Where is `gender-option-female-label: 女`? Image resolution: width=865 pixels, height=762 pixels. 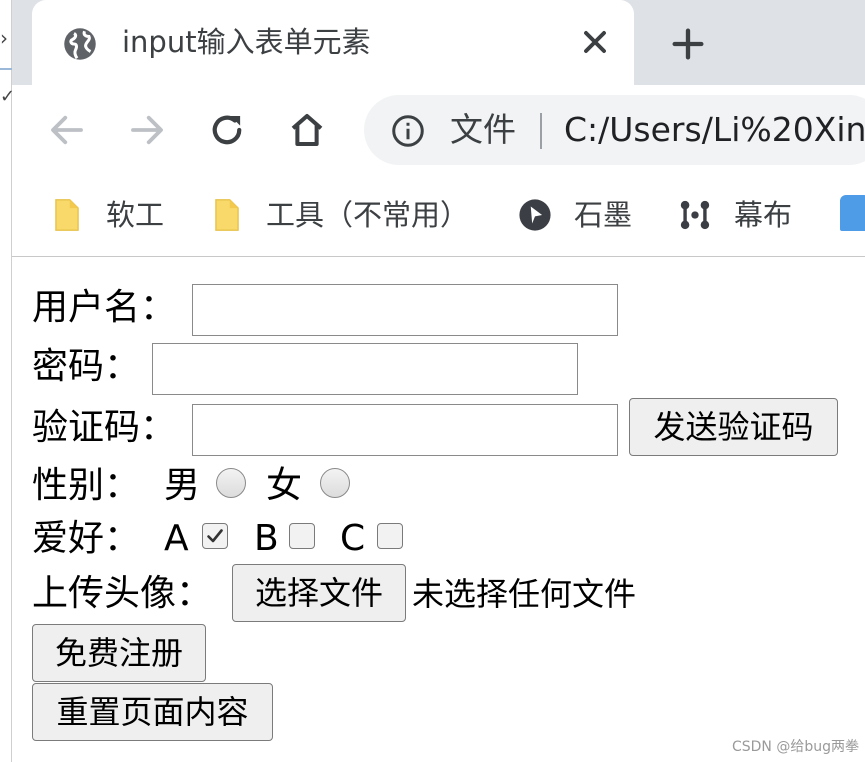
gender-option-female-label: 女 is located at coordinates (284, 485).